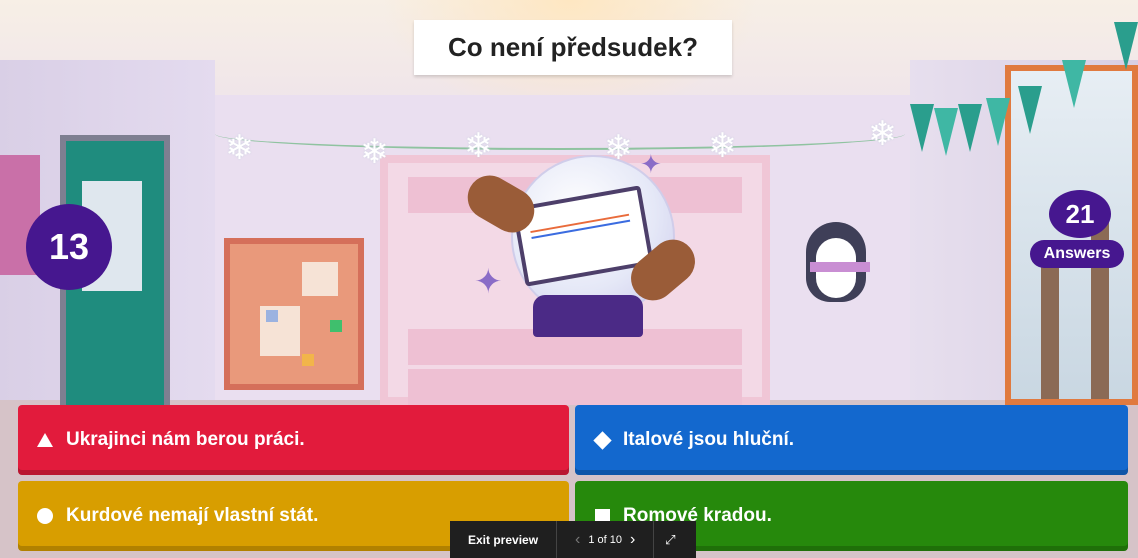 The image size is (1138, 558). I want to click on chevron-left-icon: ‹, so click(577, 540).